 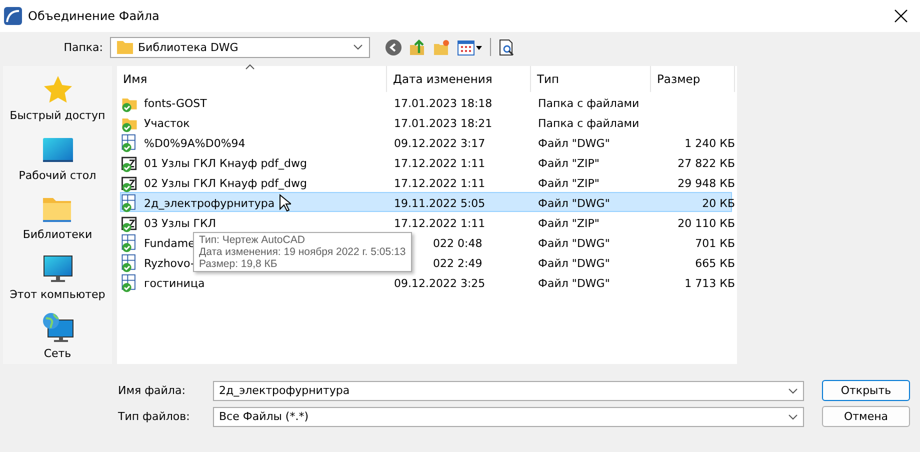 I want to click on open-button: Открыть, so click(x=866, y=390).